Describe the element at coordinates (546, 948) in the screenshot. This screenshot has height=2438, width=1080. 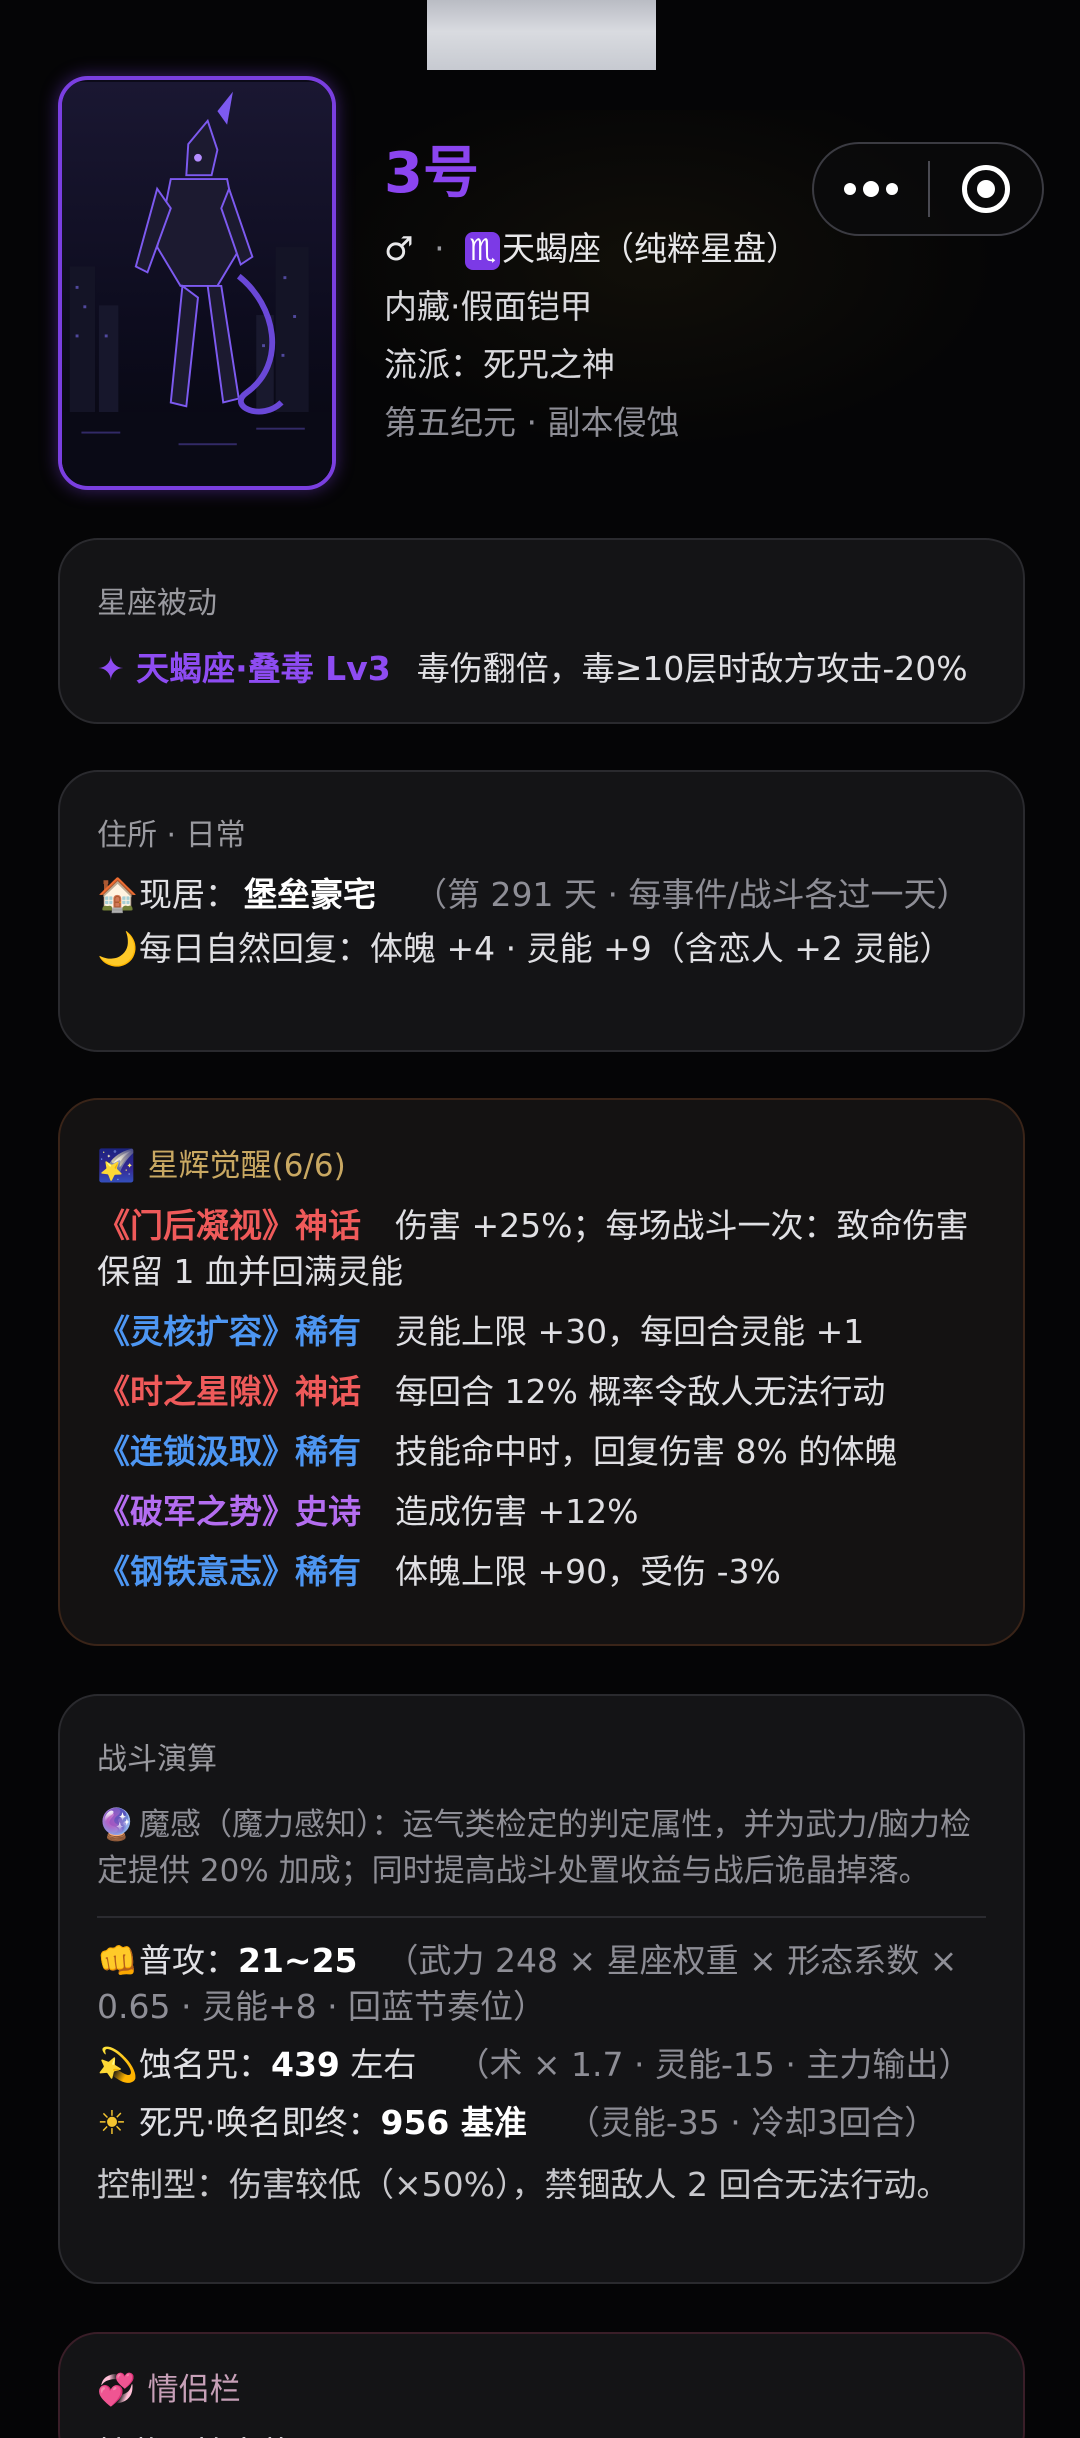
I see `daily-recover-text: 每日自然回复：体魄 +4 · 灵能 +9（含恋人 +2 灵能）` at that location.